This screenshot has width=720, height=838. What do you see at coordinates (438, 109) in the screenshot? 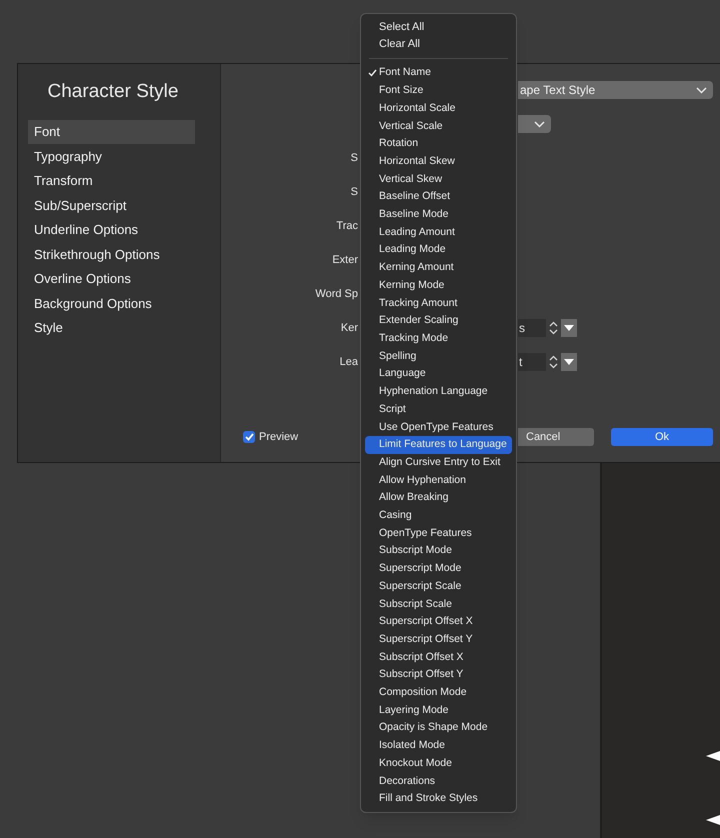
I see `menu-item: Horizontal Scale` at bounding box center [438, 109].